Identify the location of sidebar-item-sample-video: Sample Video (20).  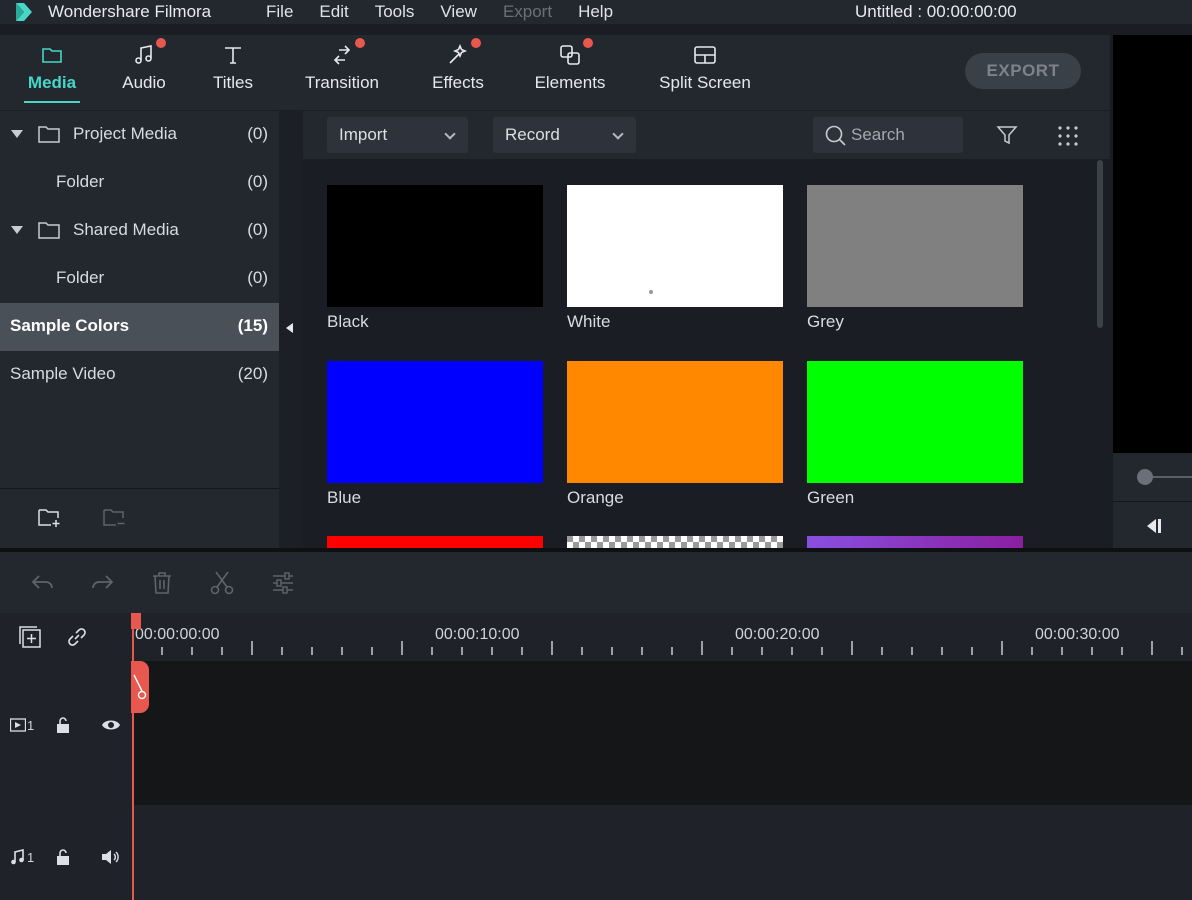
(139, 375).